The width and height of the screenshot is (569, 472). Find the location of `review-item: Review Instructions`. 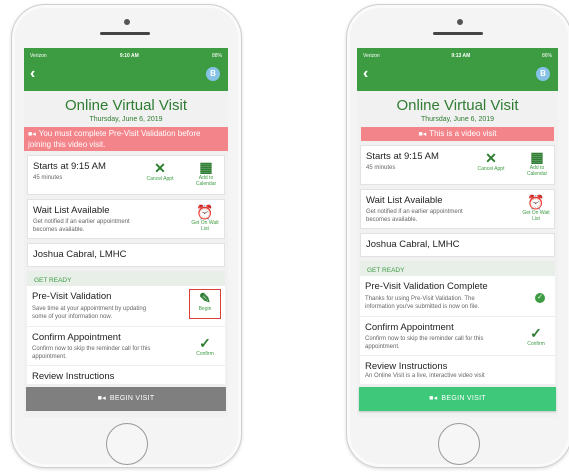

review-item: Review Instructions is located at coordinates (126, 375).